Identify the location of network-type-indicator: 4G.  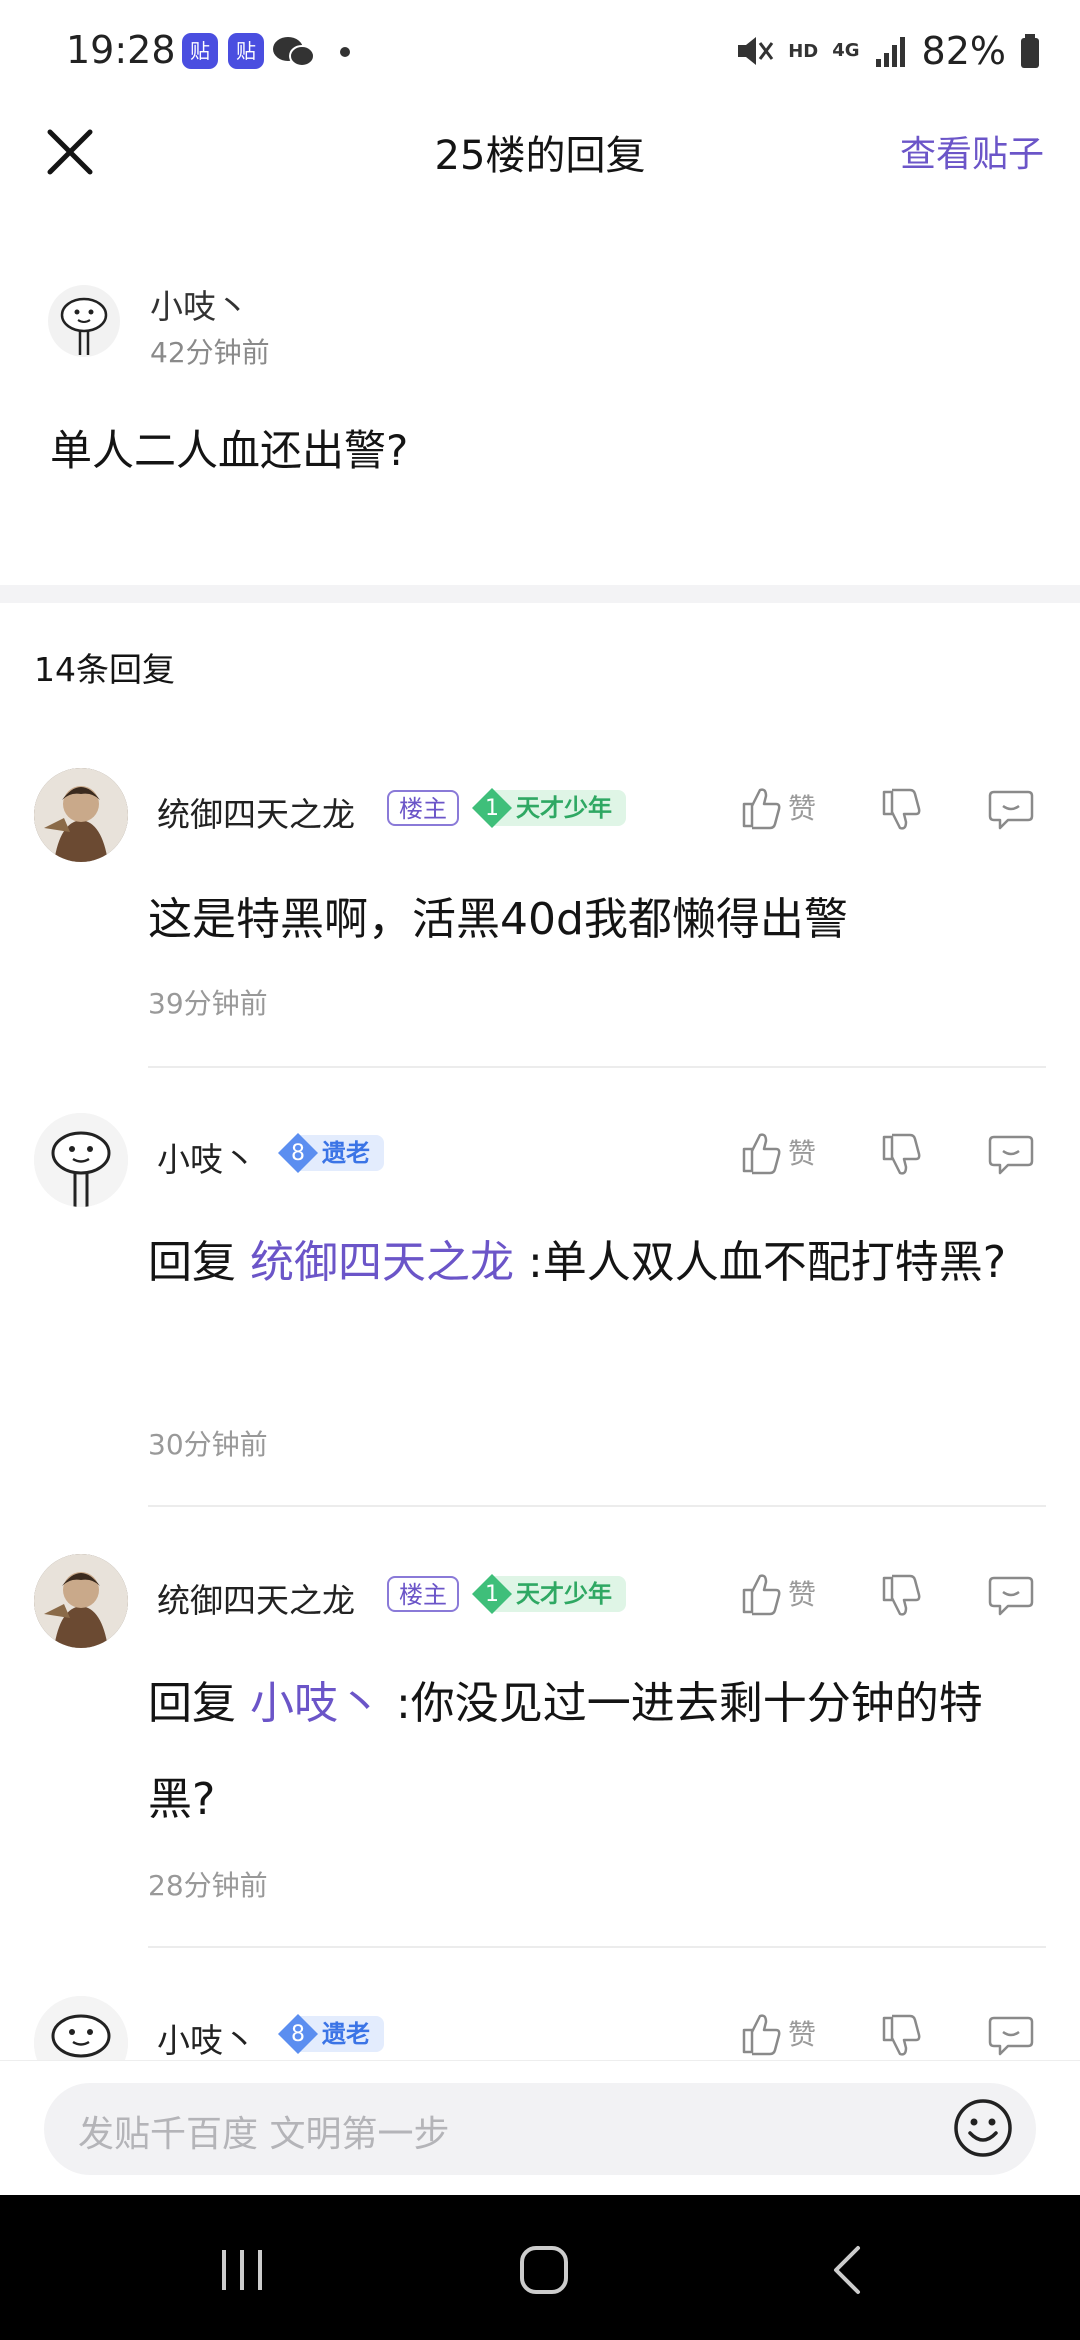
(846, 50).